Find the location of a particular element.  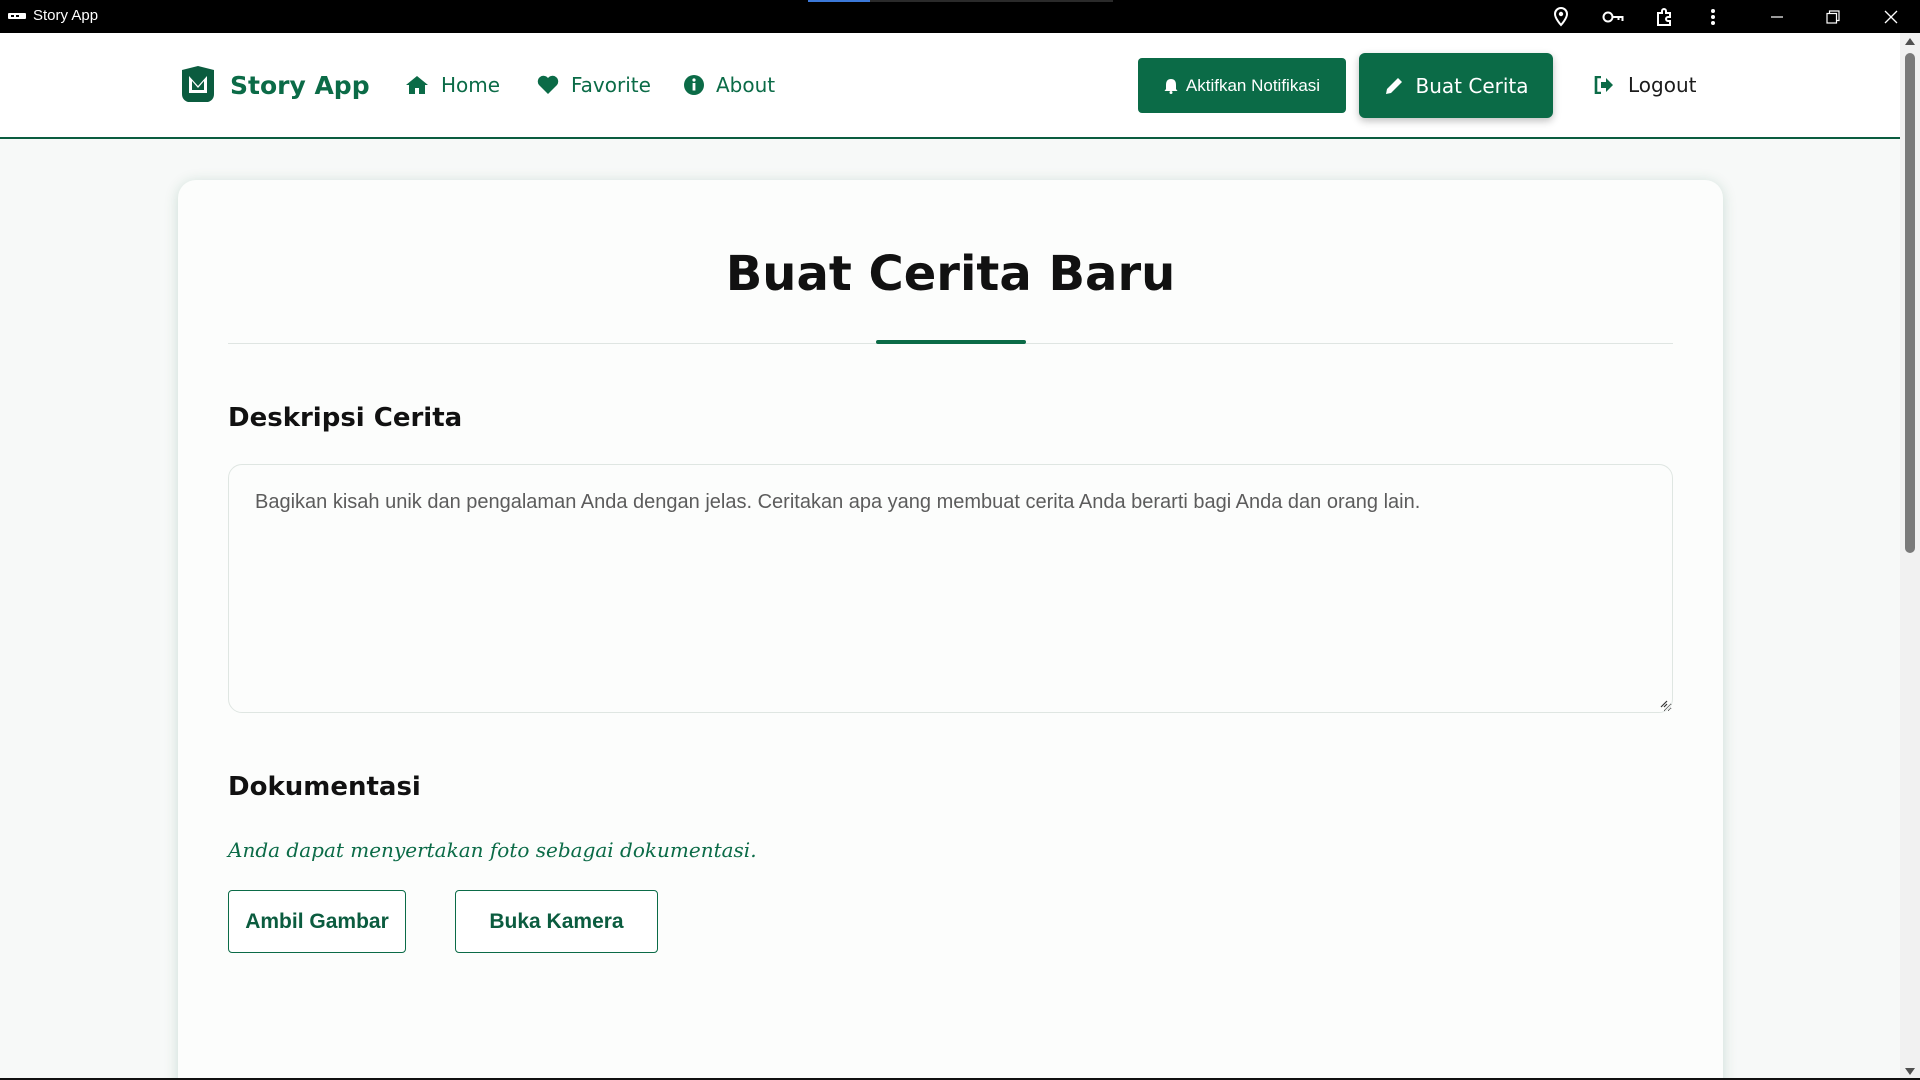

create-story-label: Buat Cerita is located at coordinates (1472, 85).